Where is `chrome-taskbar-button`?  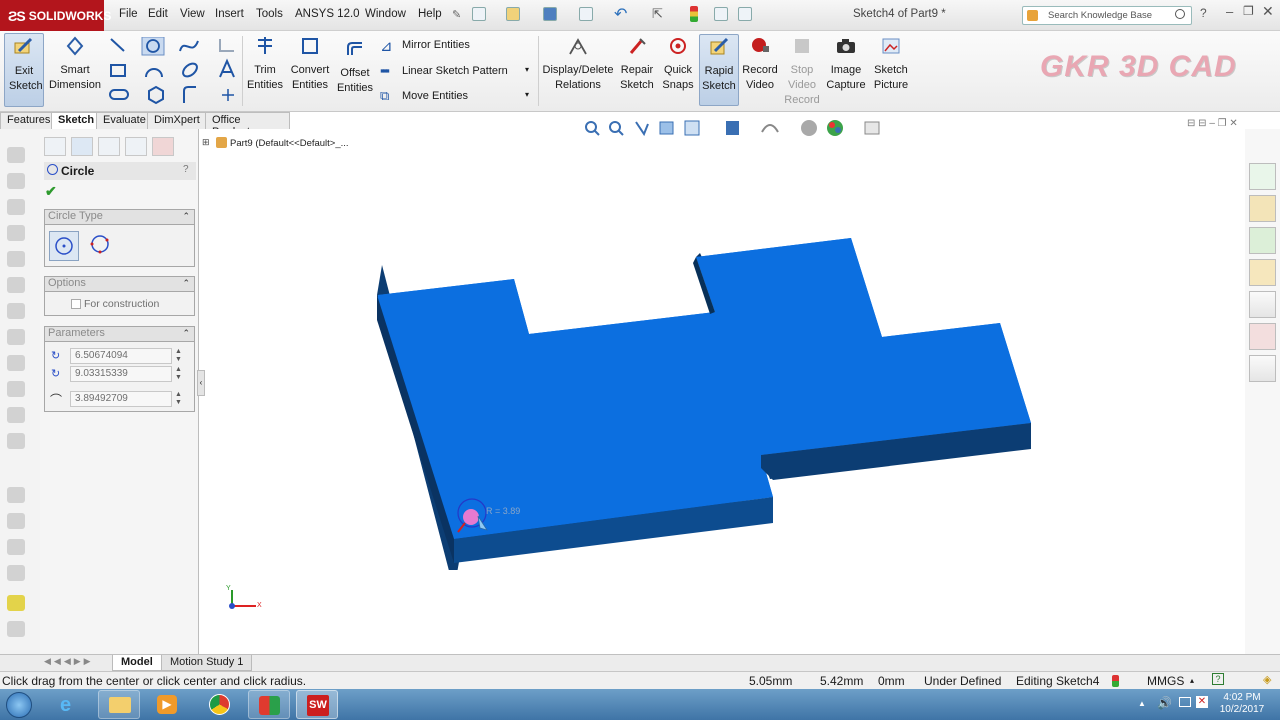
chrome-taskbar-button is located at coordinates (219, 704).